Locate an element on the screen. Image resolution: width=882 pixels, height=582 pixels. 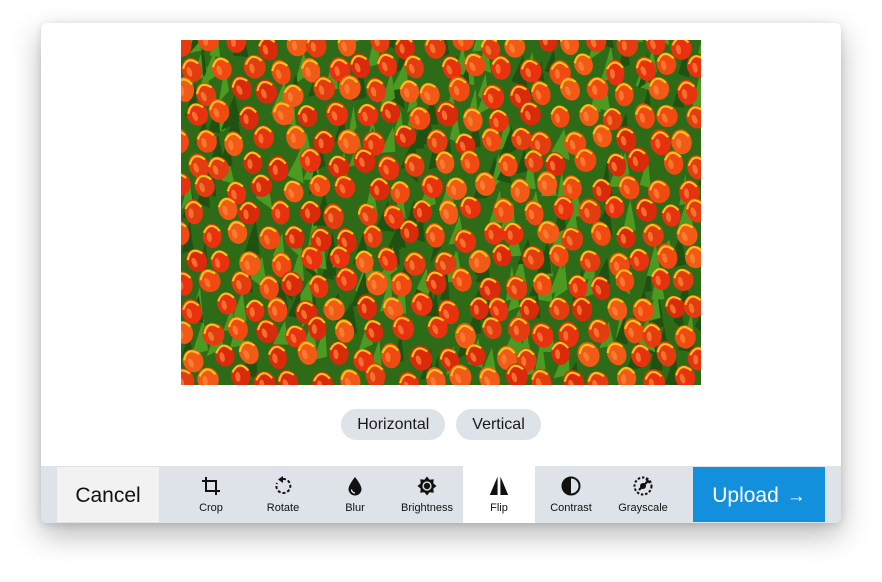
upload-button: Upload → is located at coordinates (759, 494).